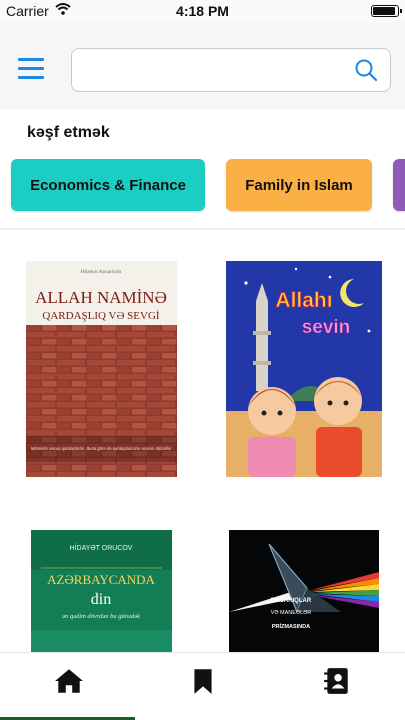 Image resolution: width=405 pixels, height=720 pixels. What do you see at coordinates (101, 579) in the screenshot?
I see `book-title: AZƏRBAYCANDA` at bounding box center [101, 579].